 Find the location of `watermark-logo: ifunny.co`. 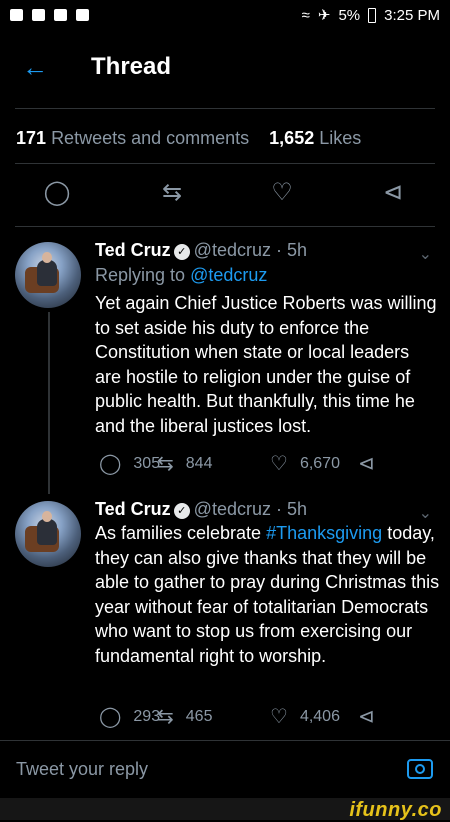

watermark-logo: ifunny.co is located at coordinates (395, 810).